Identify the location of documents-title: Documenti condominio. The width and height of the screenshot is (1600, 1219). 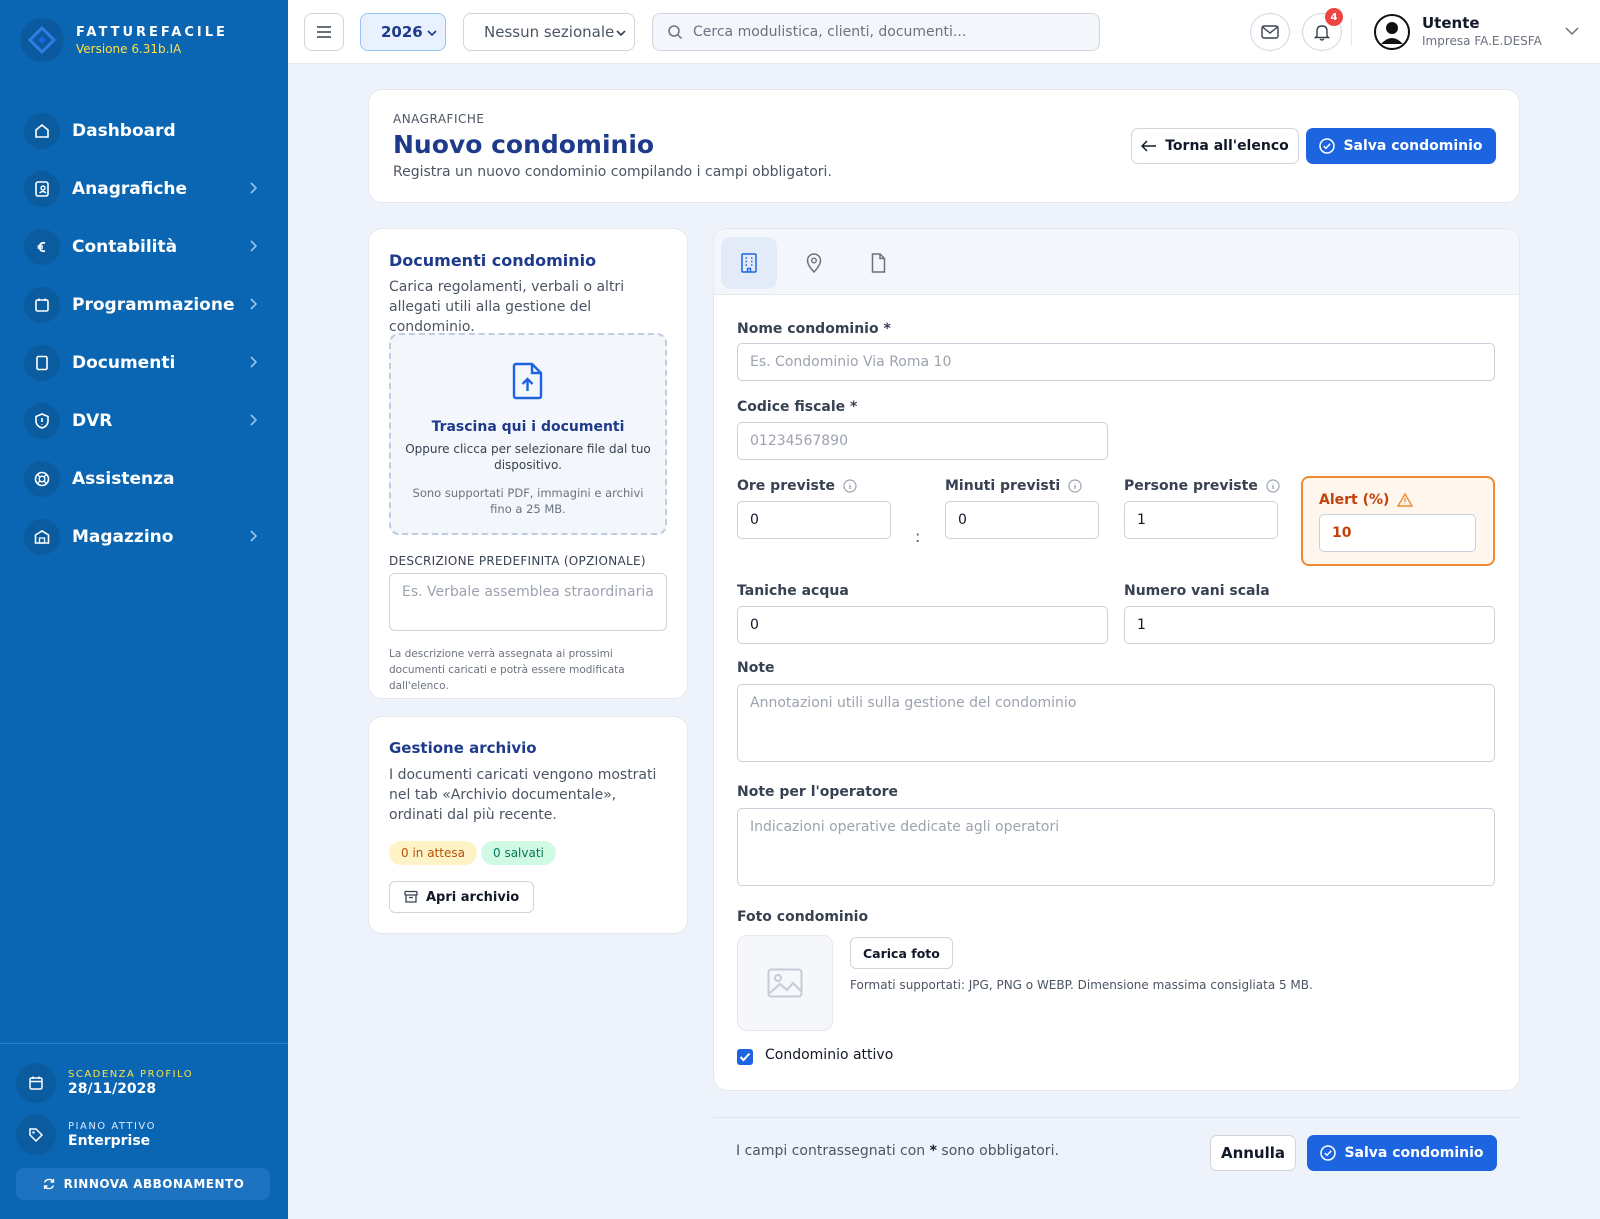
(493, 260).